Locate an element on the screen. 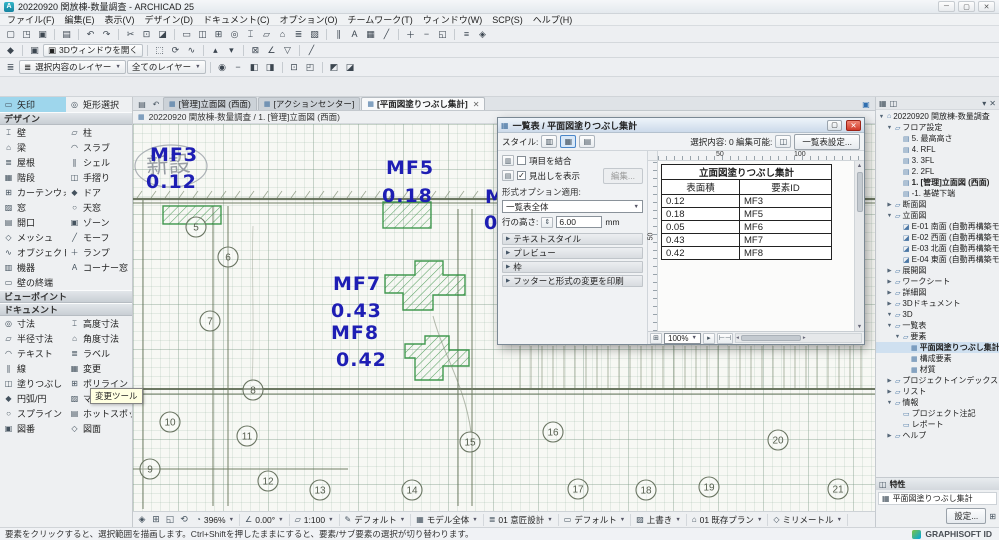 This screenshot has width=999, height=540. tree-item: ▼ ⌂ 20220920 関放棟-数量調査 is located at coordinates (937, 116).